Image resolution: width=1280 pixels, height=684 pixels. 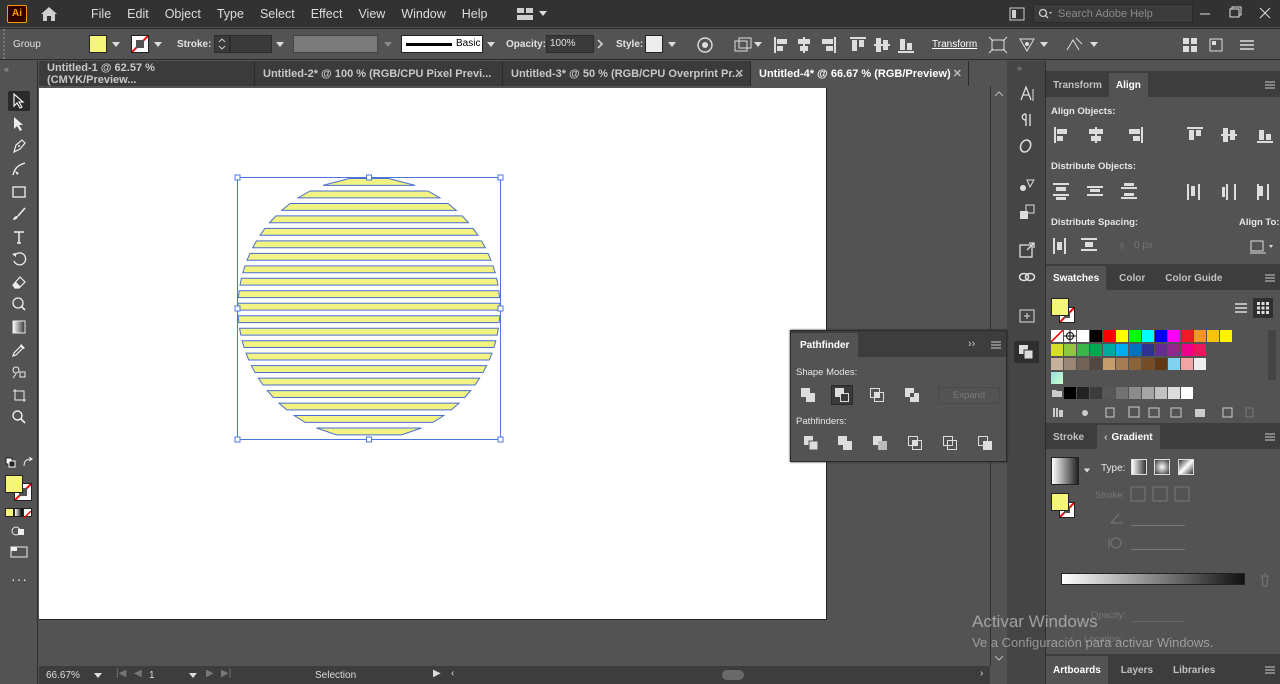 I want to click on swatch-actions-bar, so click(x=1156, y=412).